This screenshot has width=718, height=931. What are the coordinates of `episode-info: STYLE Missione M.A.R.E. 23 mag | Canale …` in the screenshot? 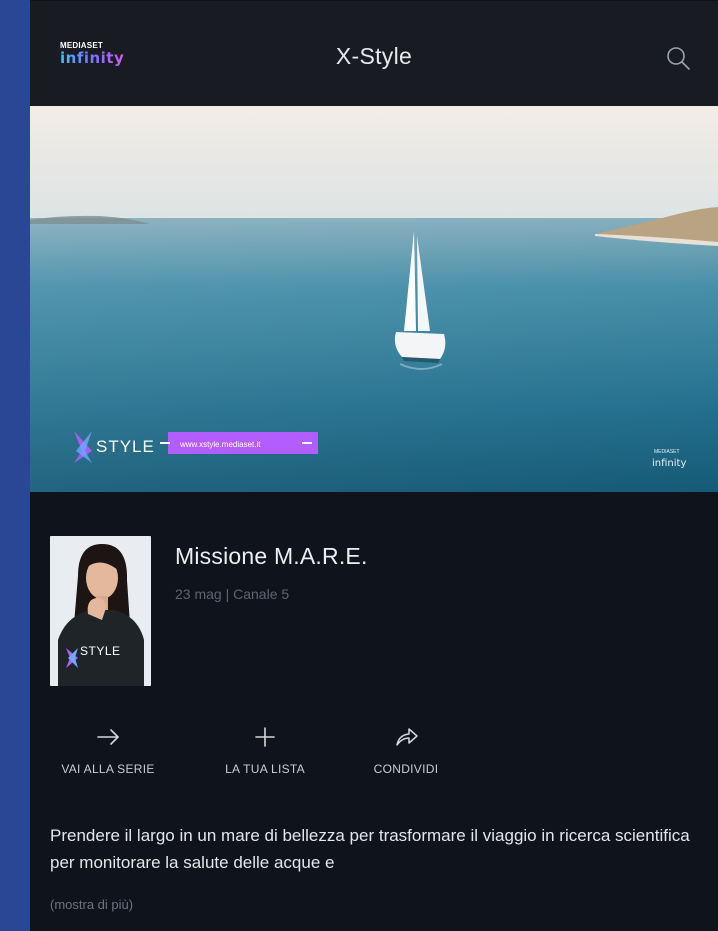 It's located at (374, 611).